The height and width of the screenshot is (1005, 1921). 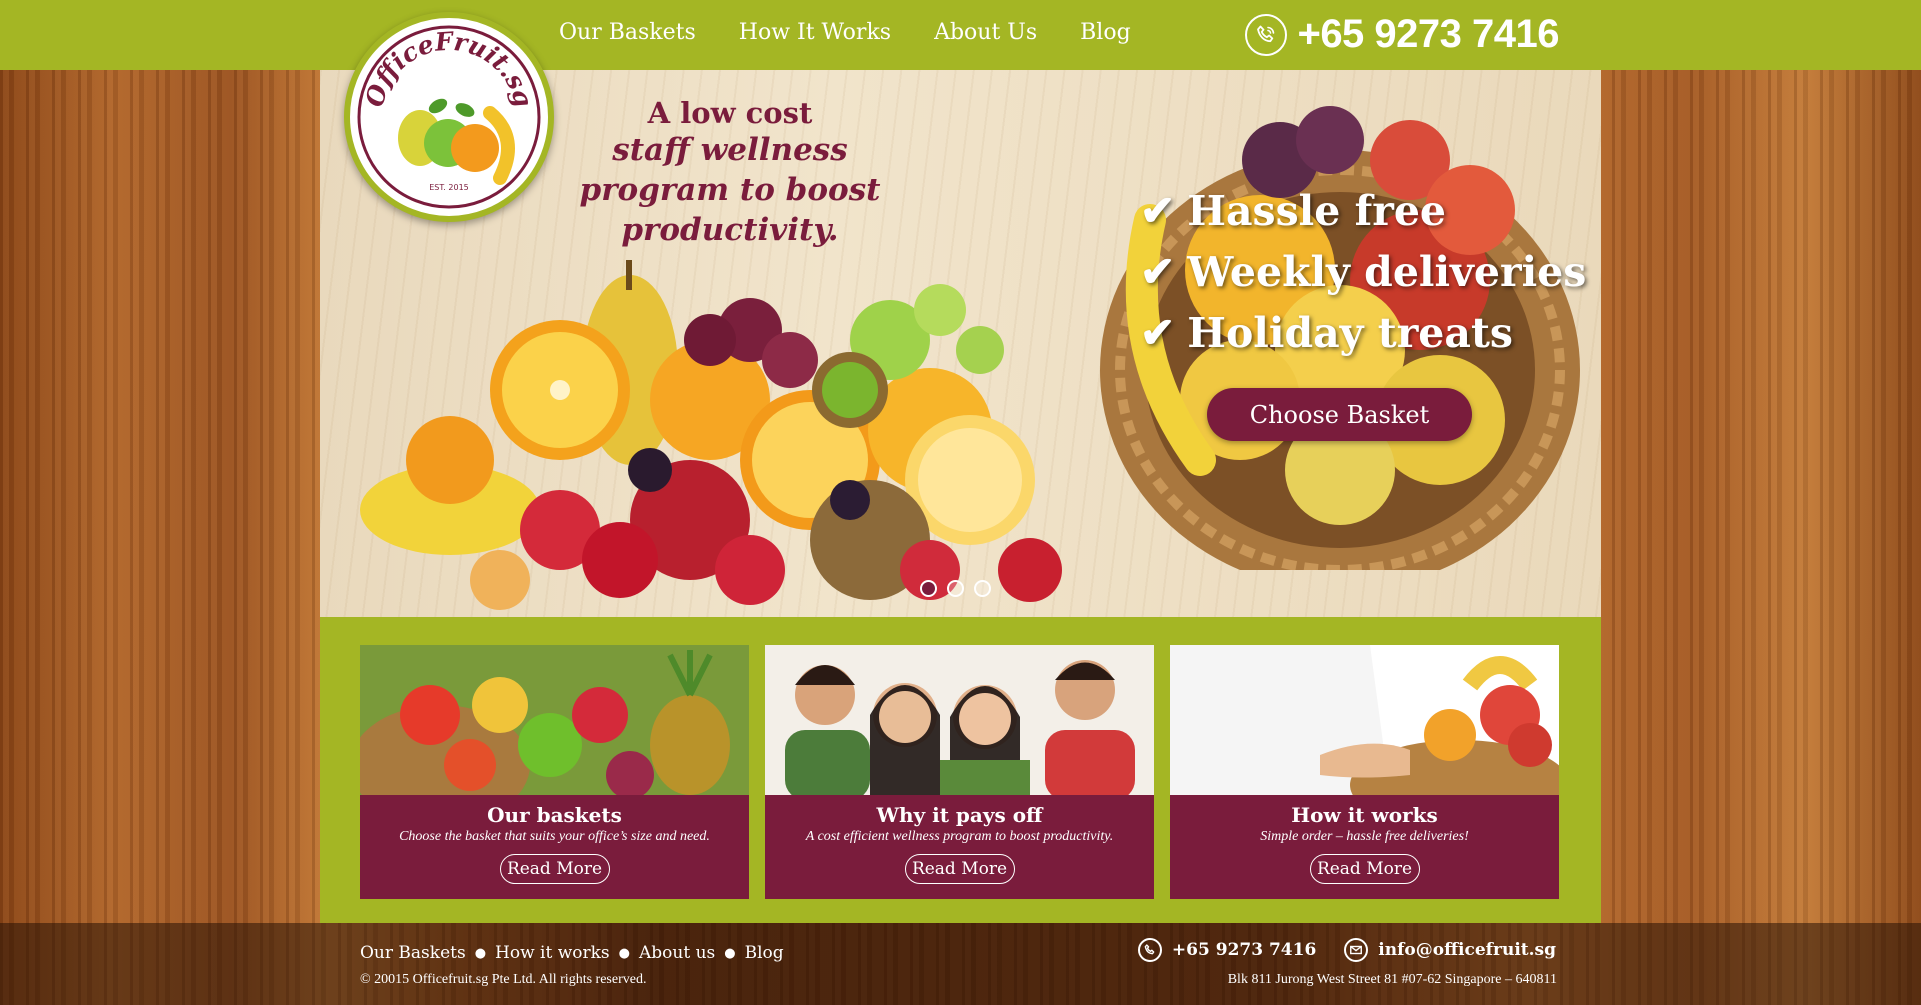 I want to click on fruit-pile-image, so click(x=711, y=435).